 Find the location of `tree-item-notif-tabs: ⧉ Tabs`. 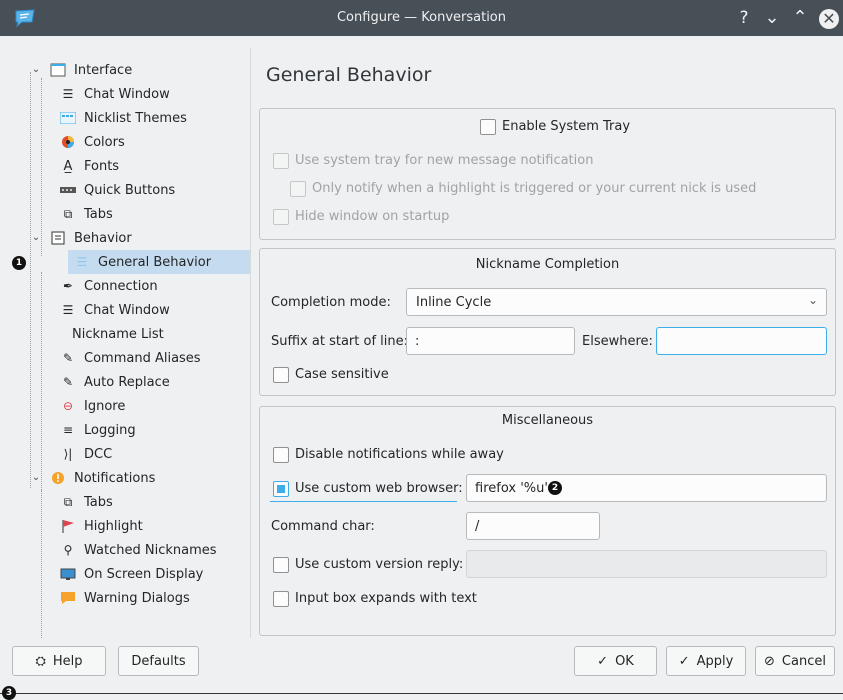

tree-item-notif-tabs: ⧉ Tabs is located at coordinates (130, 502).